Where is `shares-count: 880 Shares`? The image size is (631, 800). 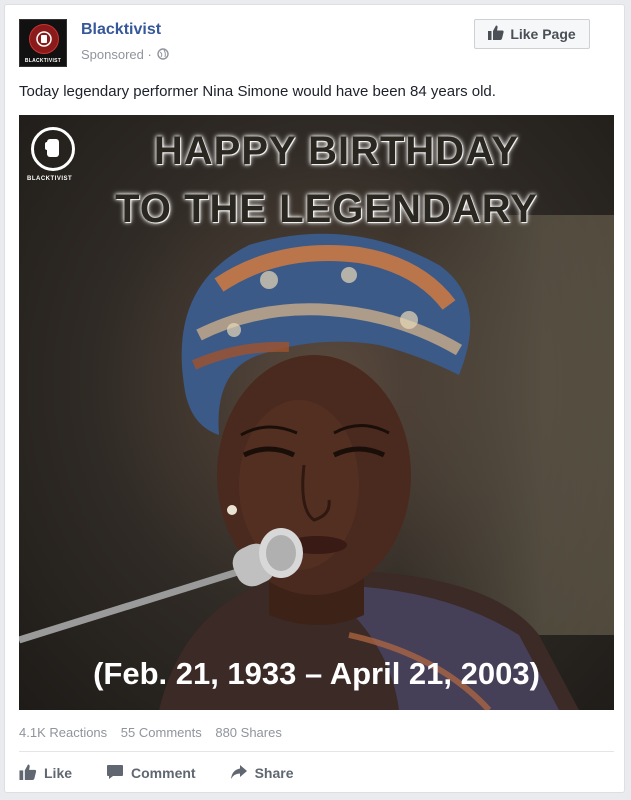 shares-count: 880 Shares is located at coordinates (248, 732).